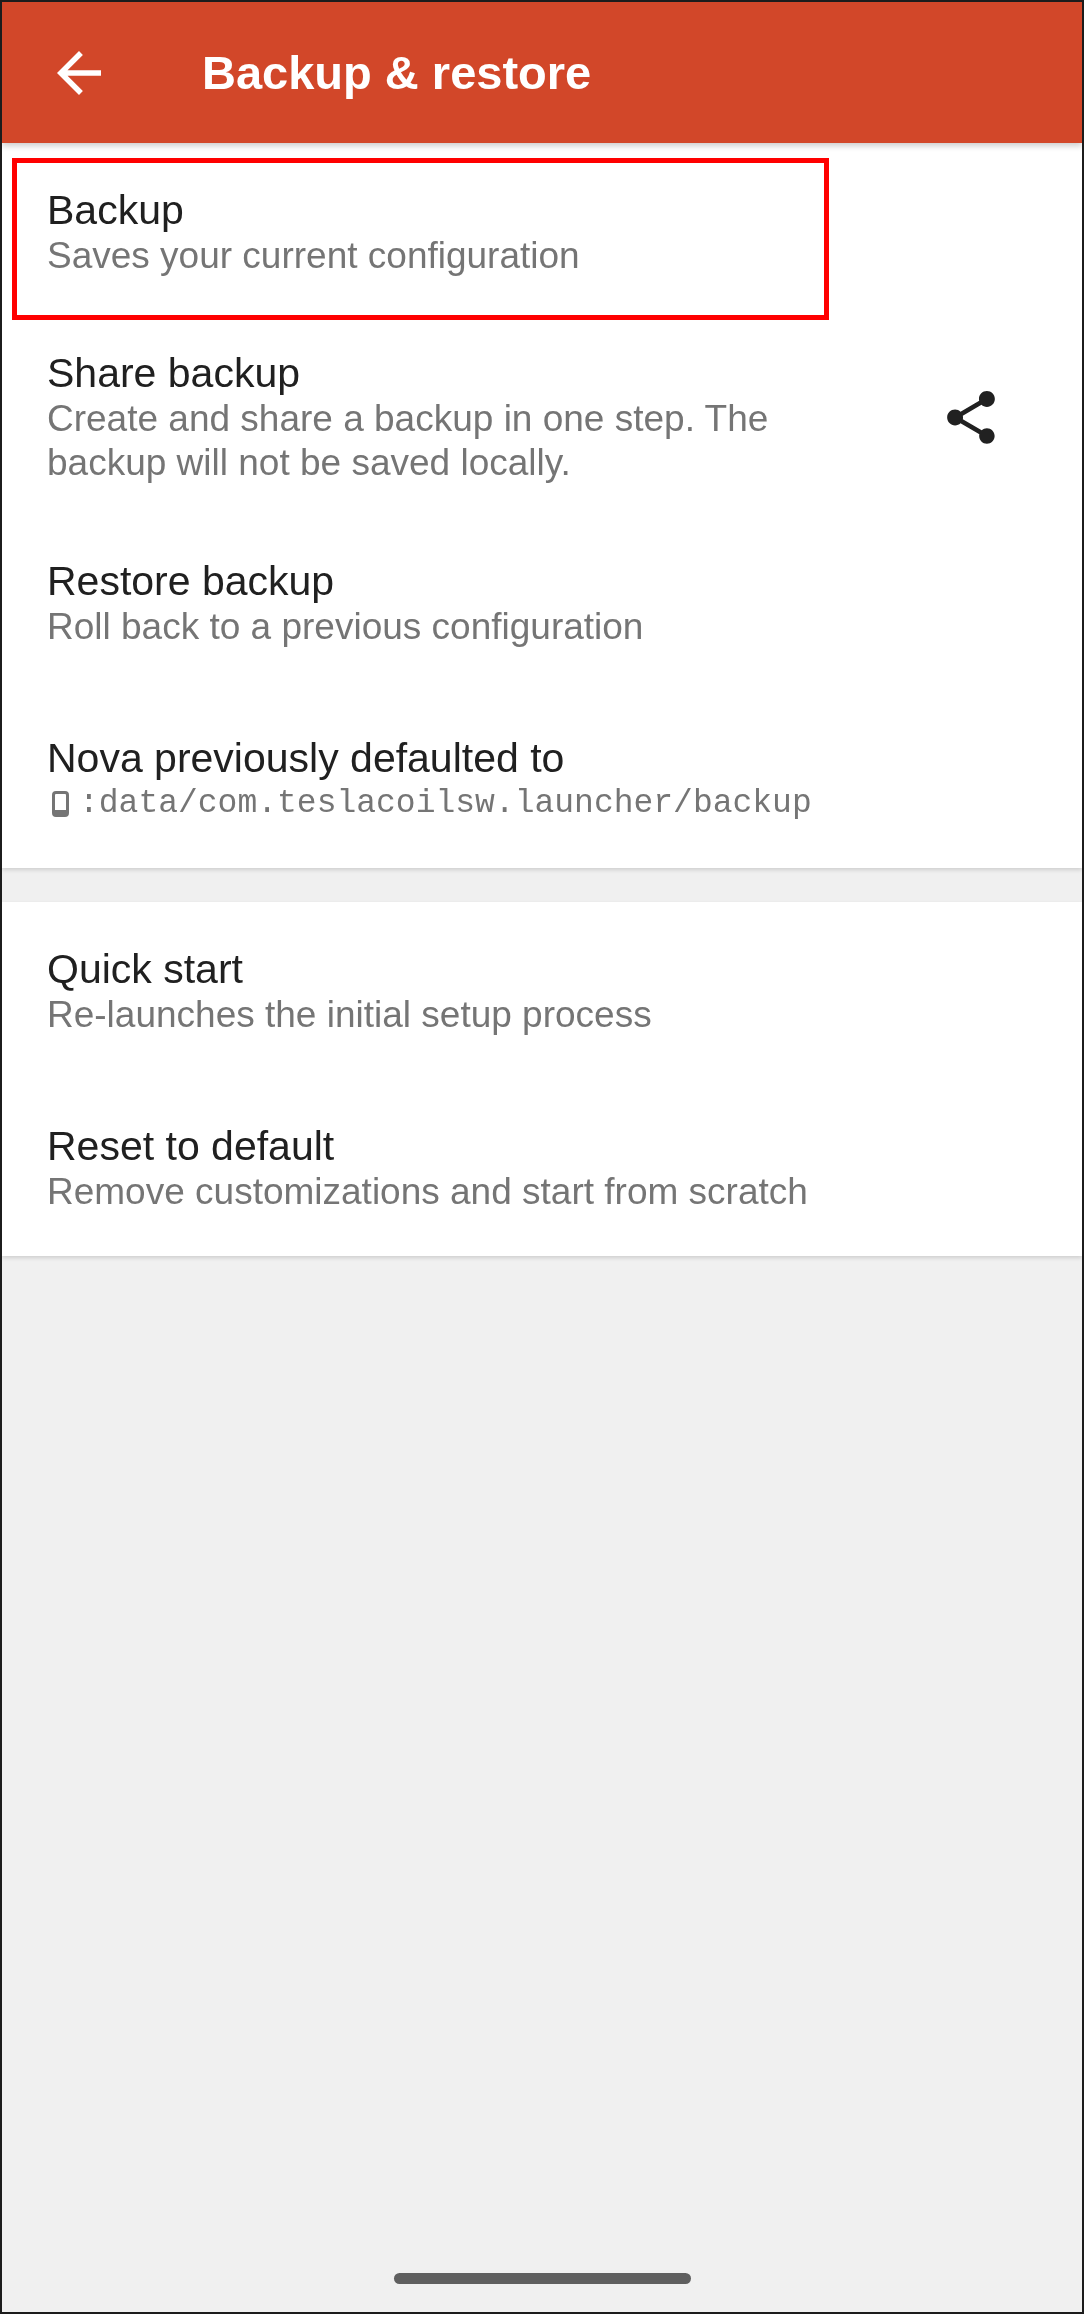 This screenshot has width=1084, height=2314. I want to click on screen-title: Backup & restore, so click(397, 72).